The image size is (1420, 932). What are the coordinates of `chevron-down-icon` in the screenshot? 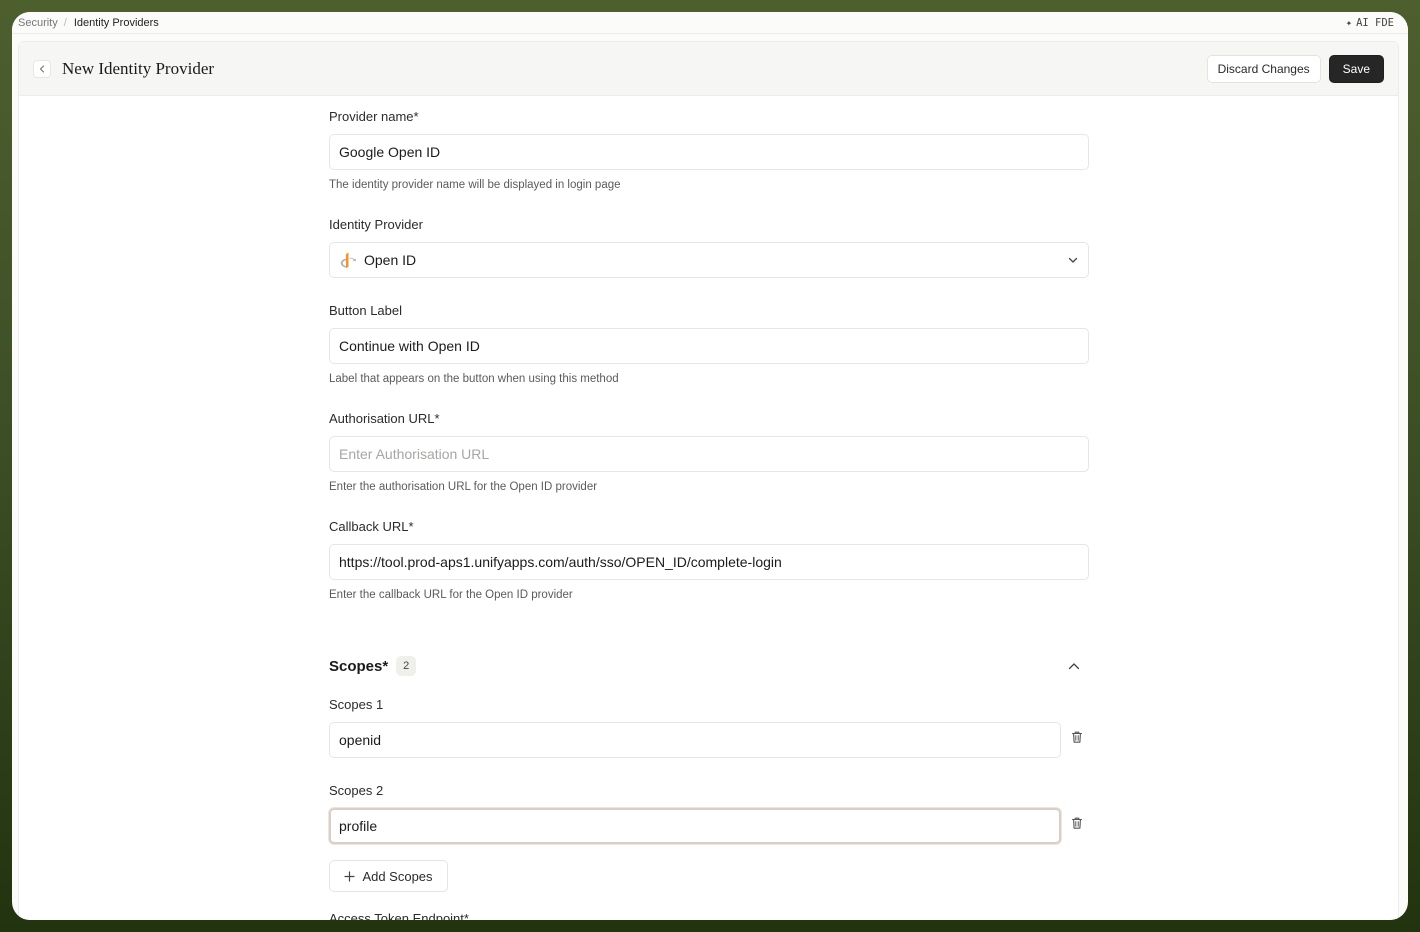 It's located at (1073, 260).